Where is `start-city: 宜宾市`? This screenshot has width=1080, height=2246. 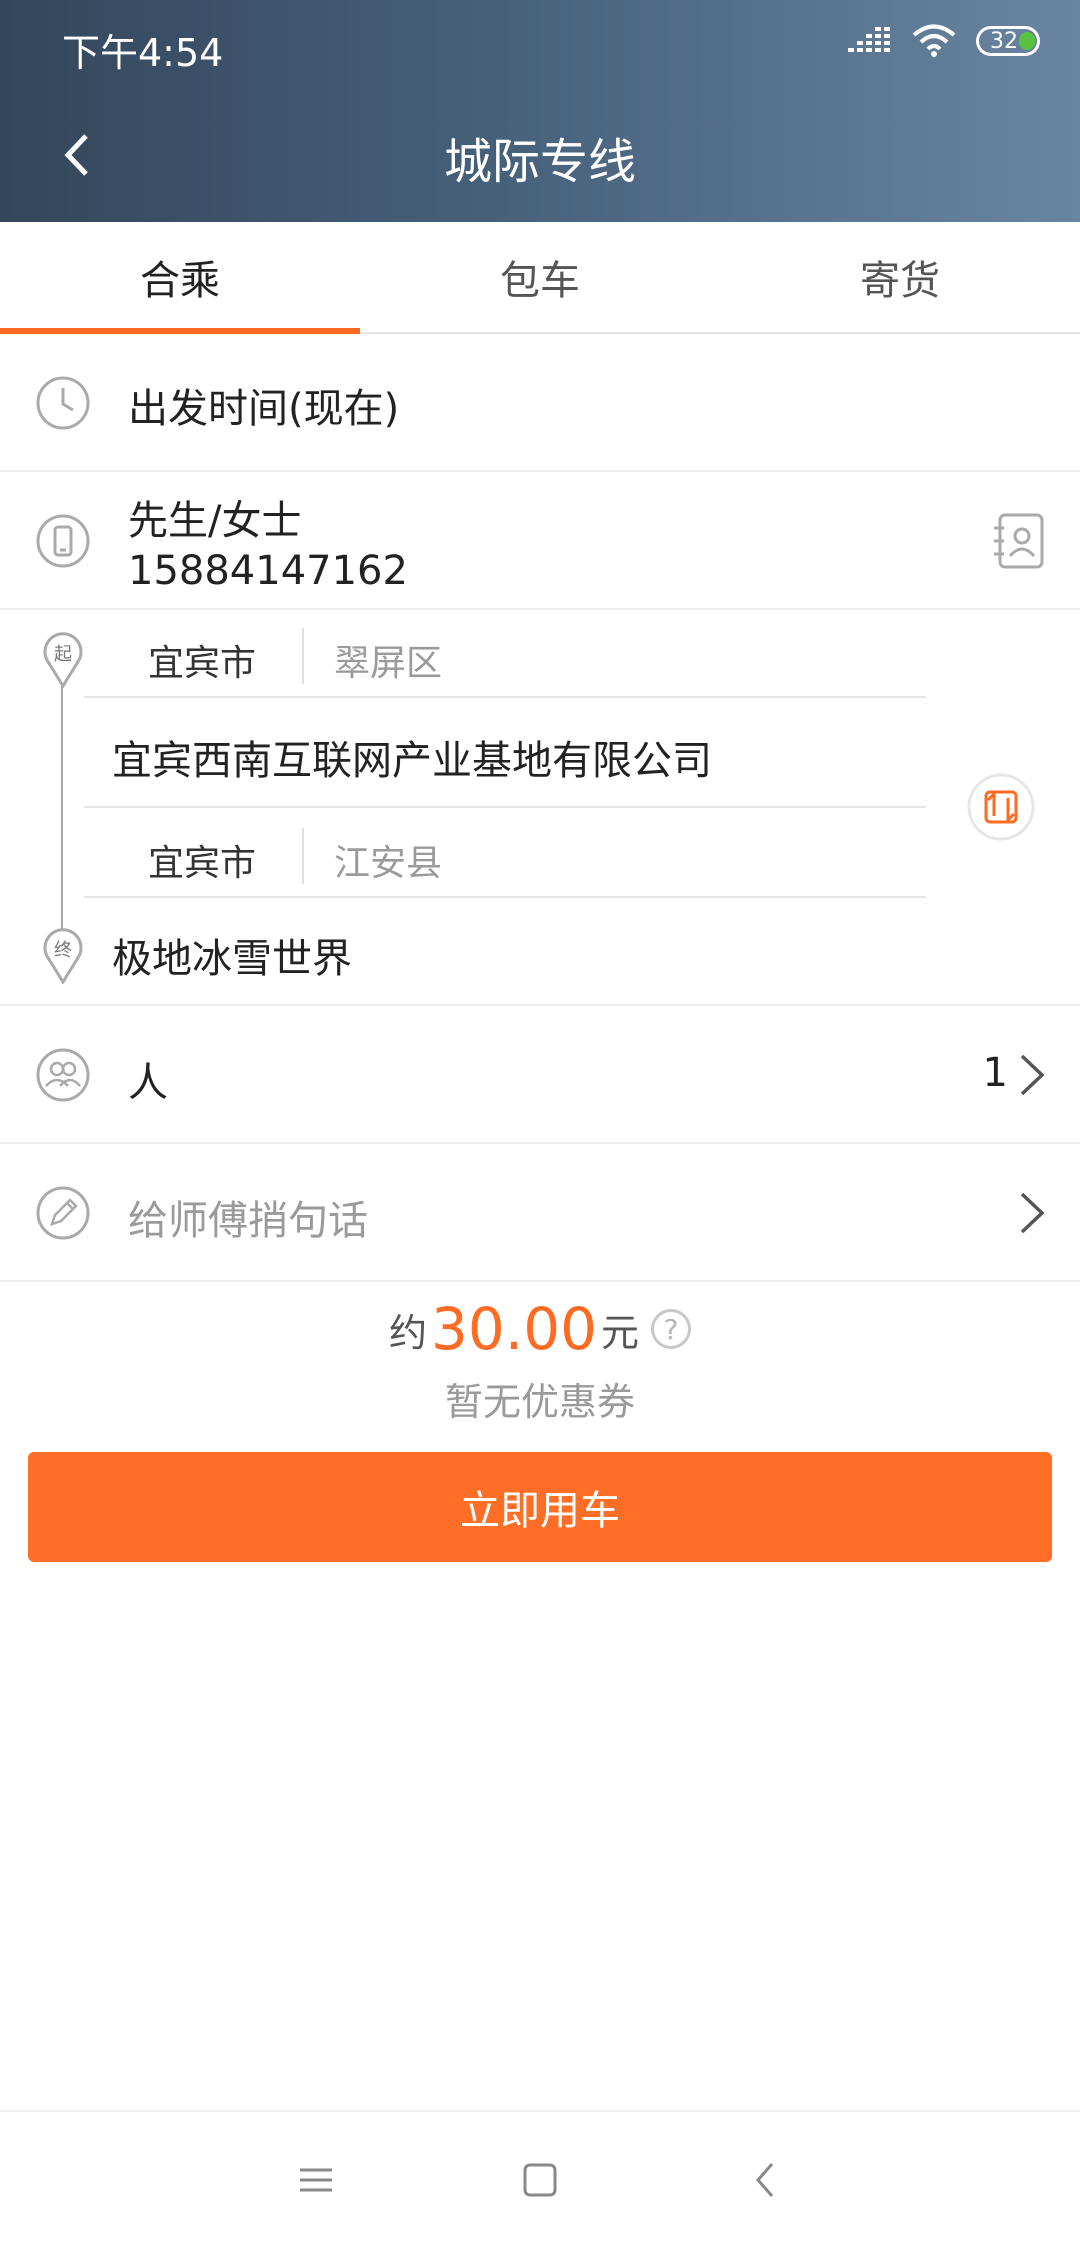 start-city: 宜宾市 is located at coordinates (202, 660).